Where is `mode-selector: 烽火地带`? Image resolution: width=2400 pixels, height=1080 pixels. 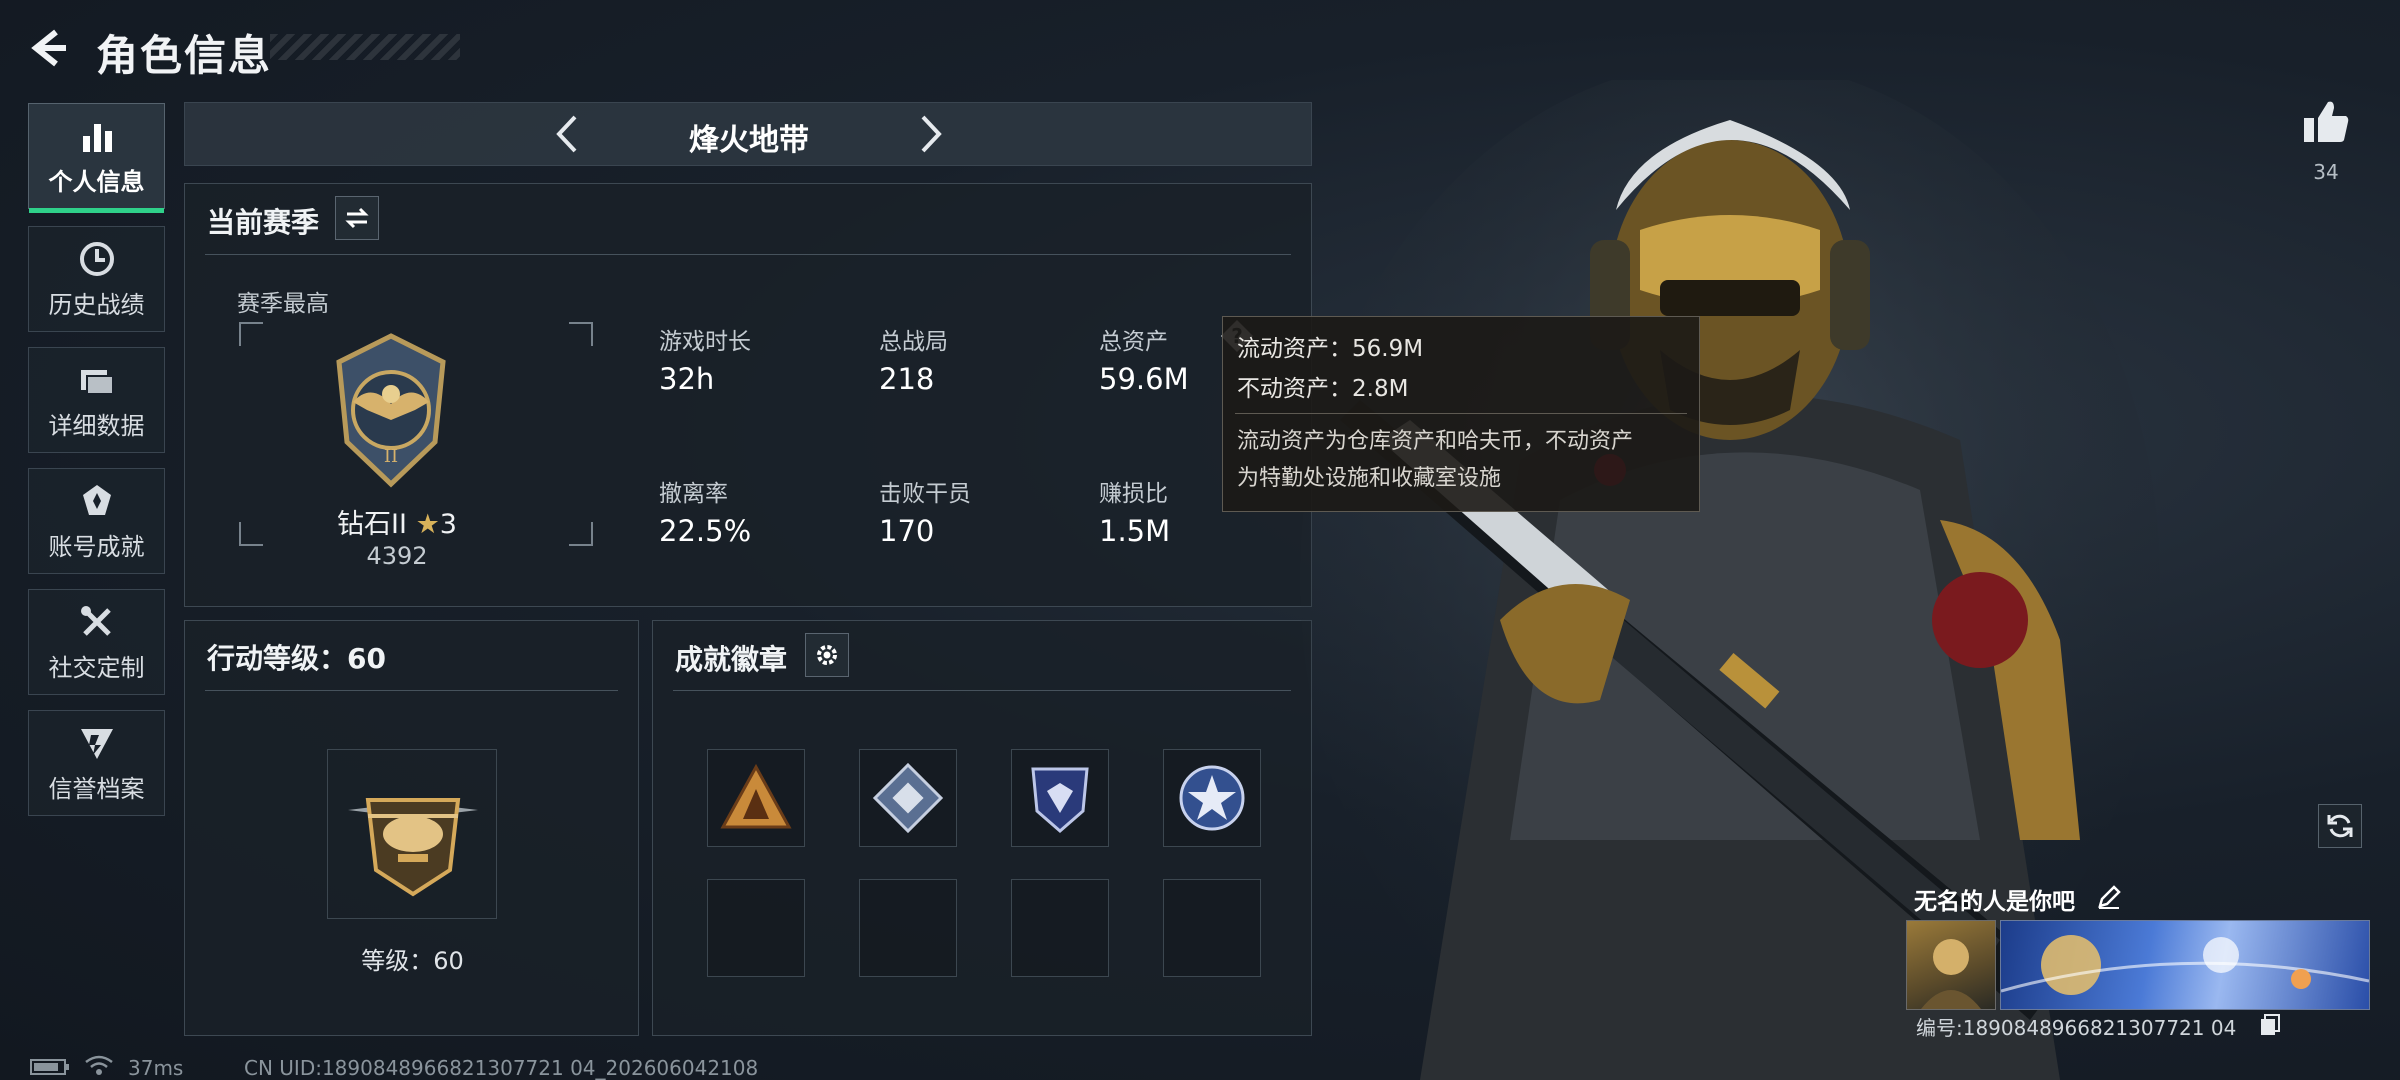 mode-selector: 烽火地带 is located at coordinates (748, 134).